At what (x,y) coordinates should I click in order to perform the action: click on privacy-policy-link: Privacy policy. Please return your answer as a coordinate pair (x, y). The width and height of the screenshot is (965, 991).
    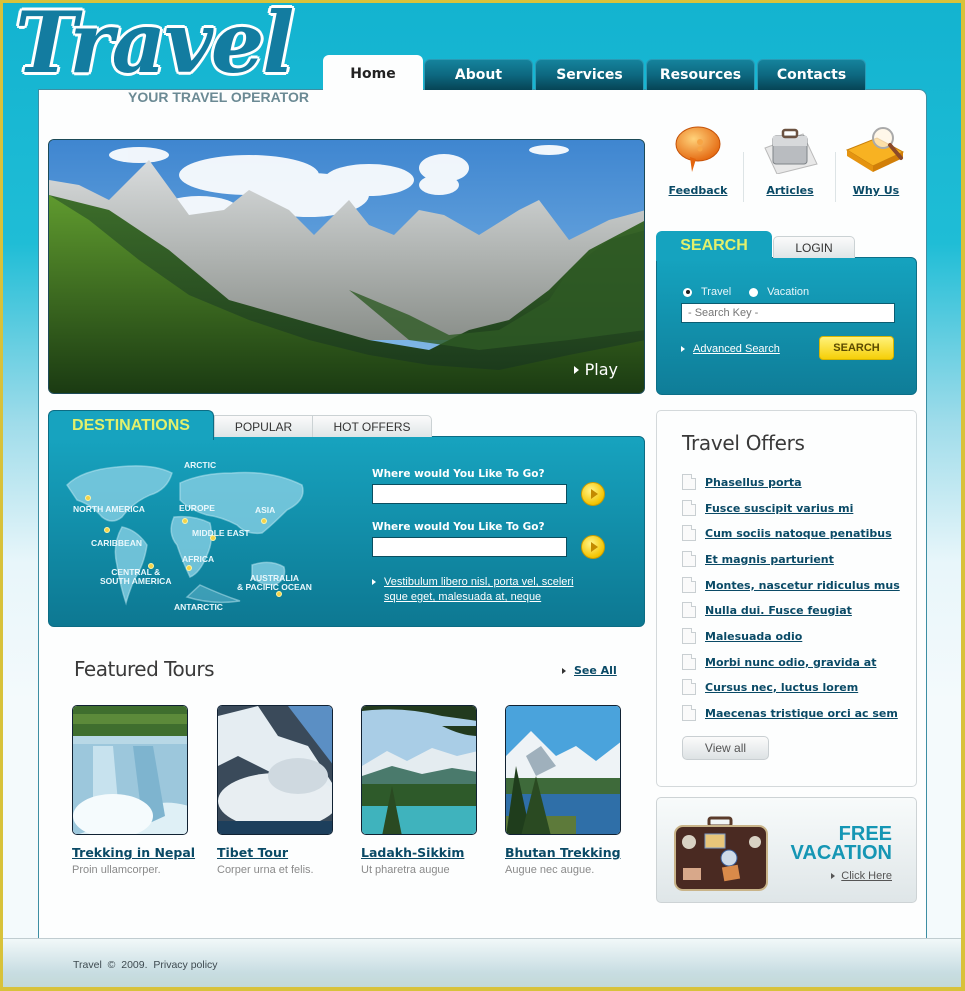
    Looking at the image, I should click on (185, 965).